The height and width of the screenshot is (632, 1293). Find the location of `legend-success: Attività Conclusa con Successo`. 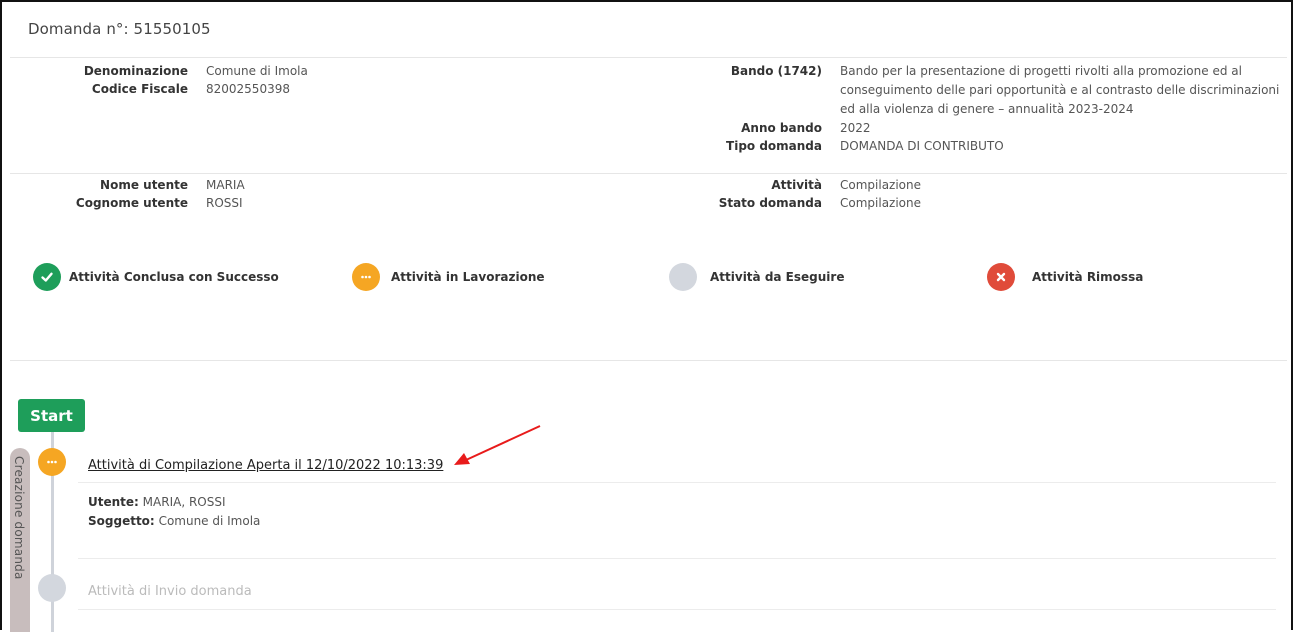

legend-success: Attività Conclusa con Successo is located at coordinates (156, 277).